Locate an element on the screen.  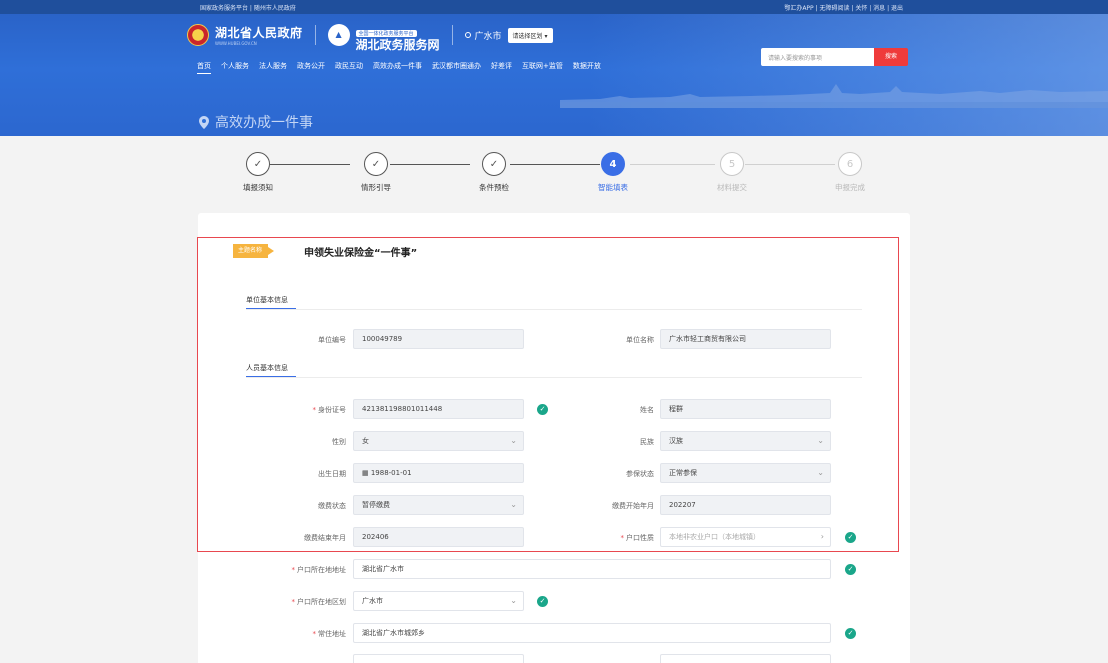
pay-start-field: 202207 is located at coordinates (745, 505).